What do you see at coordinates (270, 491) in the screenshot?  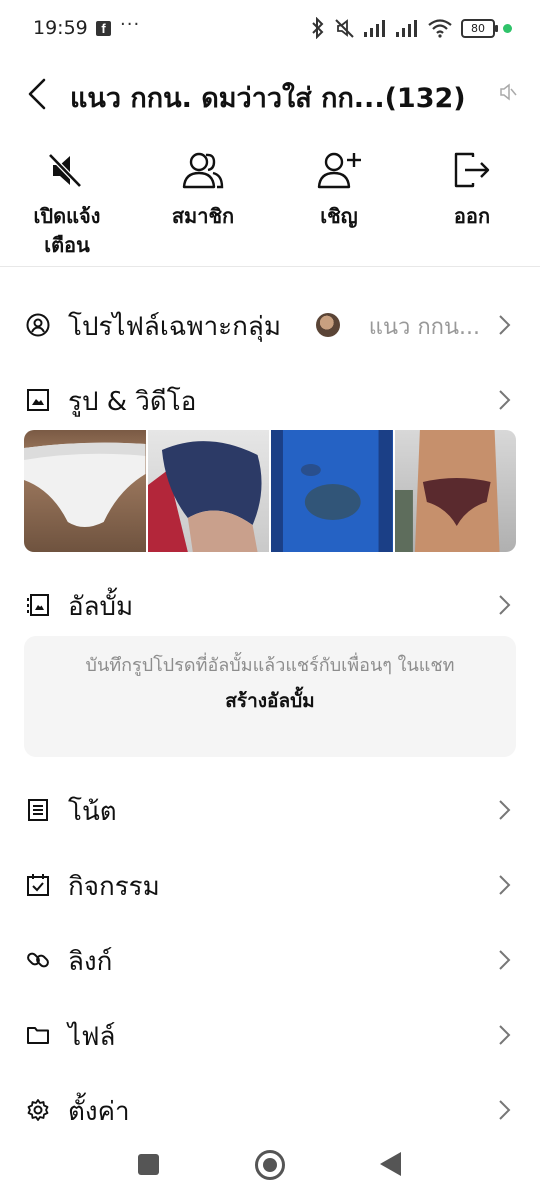 I see `photo-strip` at bounding box center [270, 491].